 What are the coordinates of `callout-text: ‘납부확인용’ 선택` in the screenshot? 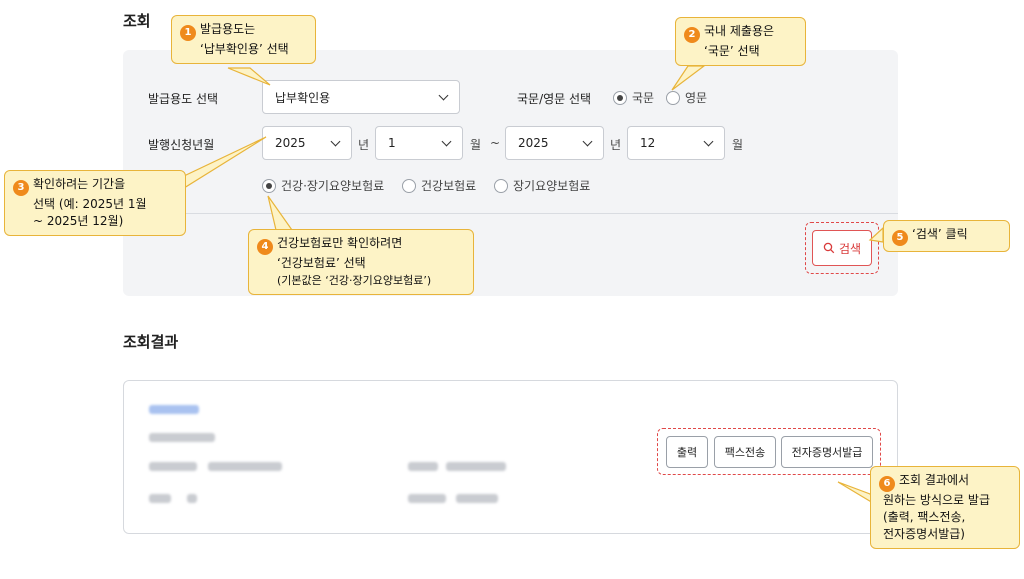 It's located at (244, 48).